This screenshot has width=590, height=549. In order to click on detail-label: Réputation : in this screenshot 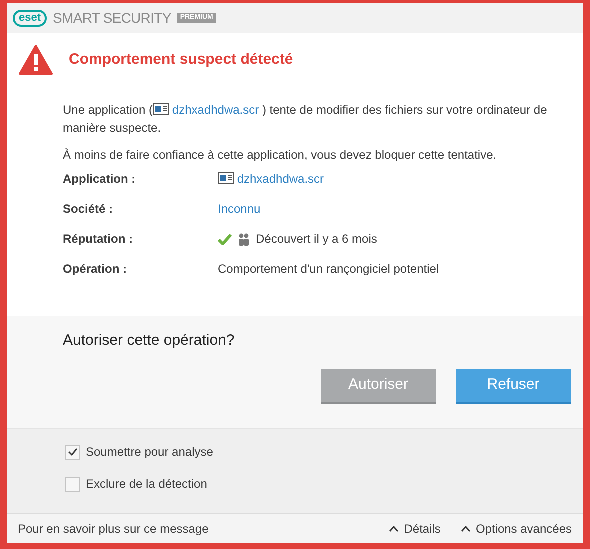, I will do `click(98, 239)`.